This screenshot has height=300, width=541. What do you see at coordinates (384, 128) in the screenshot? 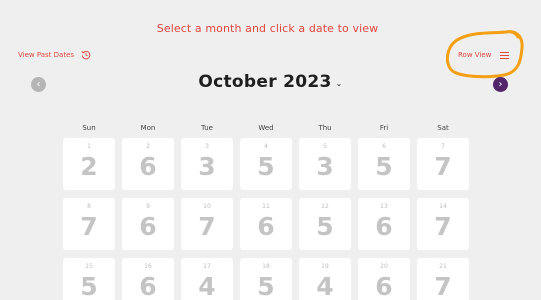
I see `weekday-fri: Fri` at bounding box center [384, 128].